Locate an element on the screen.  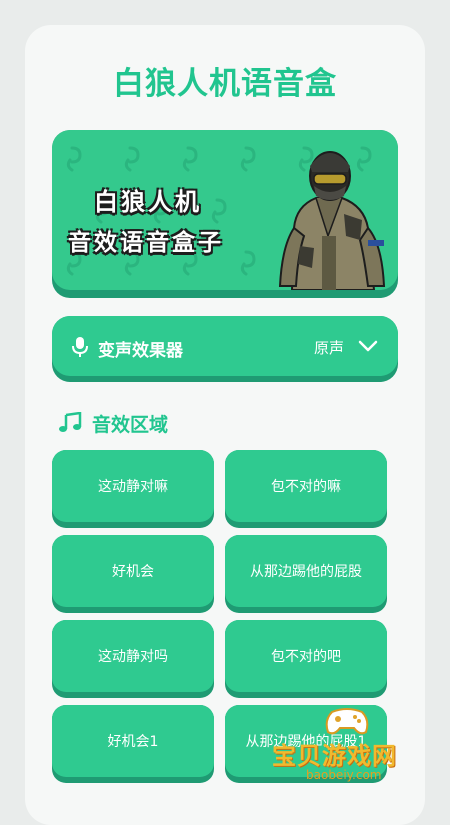
banner-face: 白狼人机 音效语音盒子 is located at coordinates (225, 210).